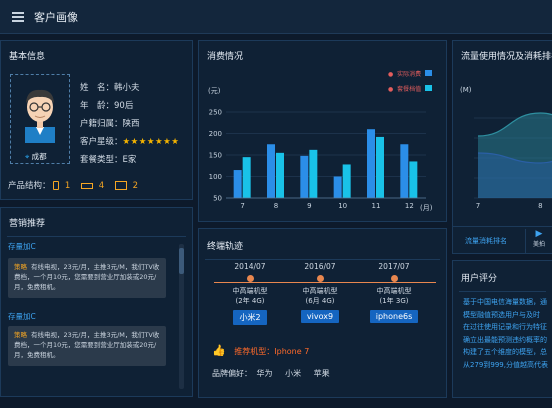 This screenshot has width=552, height=408. I want to click on score-line: 在过往使用记录和行为特征, so click(505, 327).